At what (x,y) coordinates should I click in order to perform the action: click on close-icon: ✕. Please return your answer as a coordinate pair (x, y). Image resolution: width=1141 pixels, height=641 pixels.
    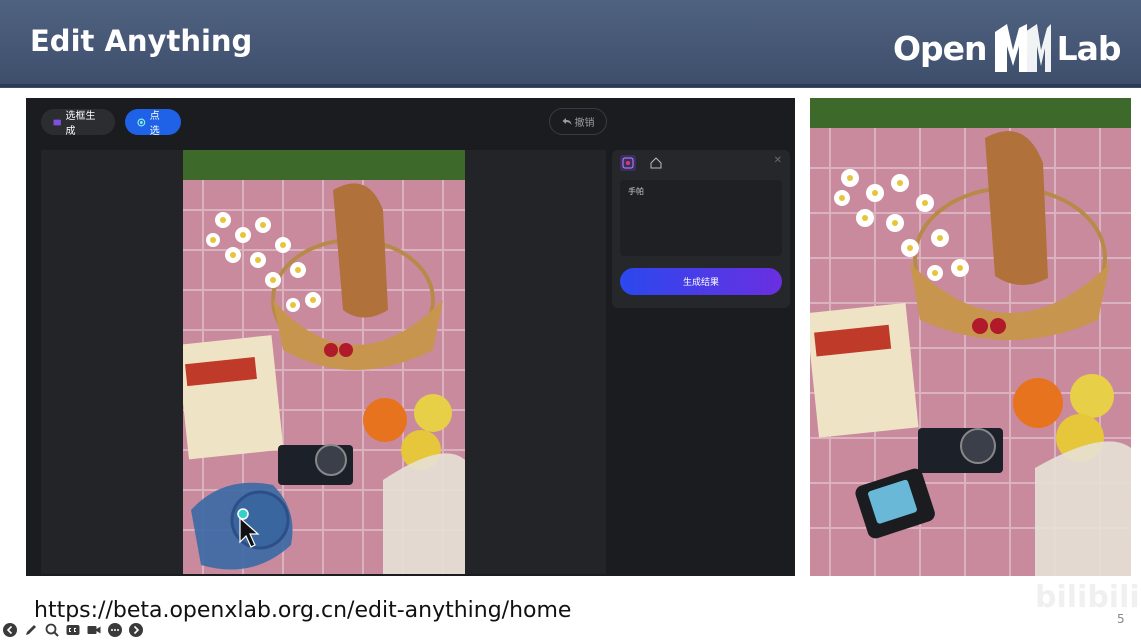
    Looking at the image, I should click on (778, 160).